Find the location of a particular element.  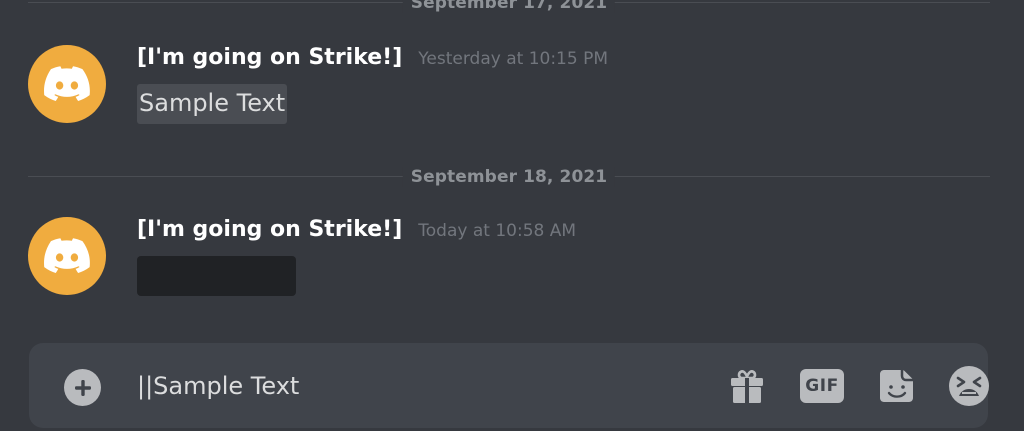

gift-button is located at coordinates (747, 386).